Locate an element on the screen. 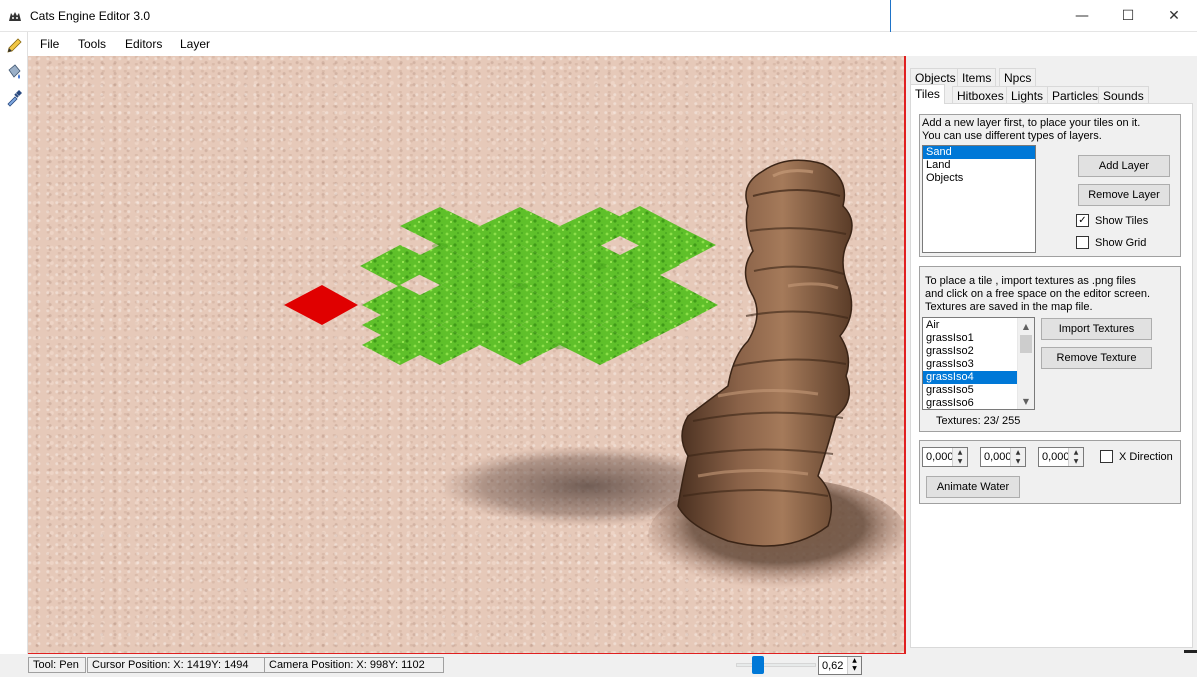  maximize-button: ☐ is located at coordinates (1128, 16).